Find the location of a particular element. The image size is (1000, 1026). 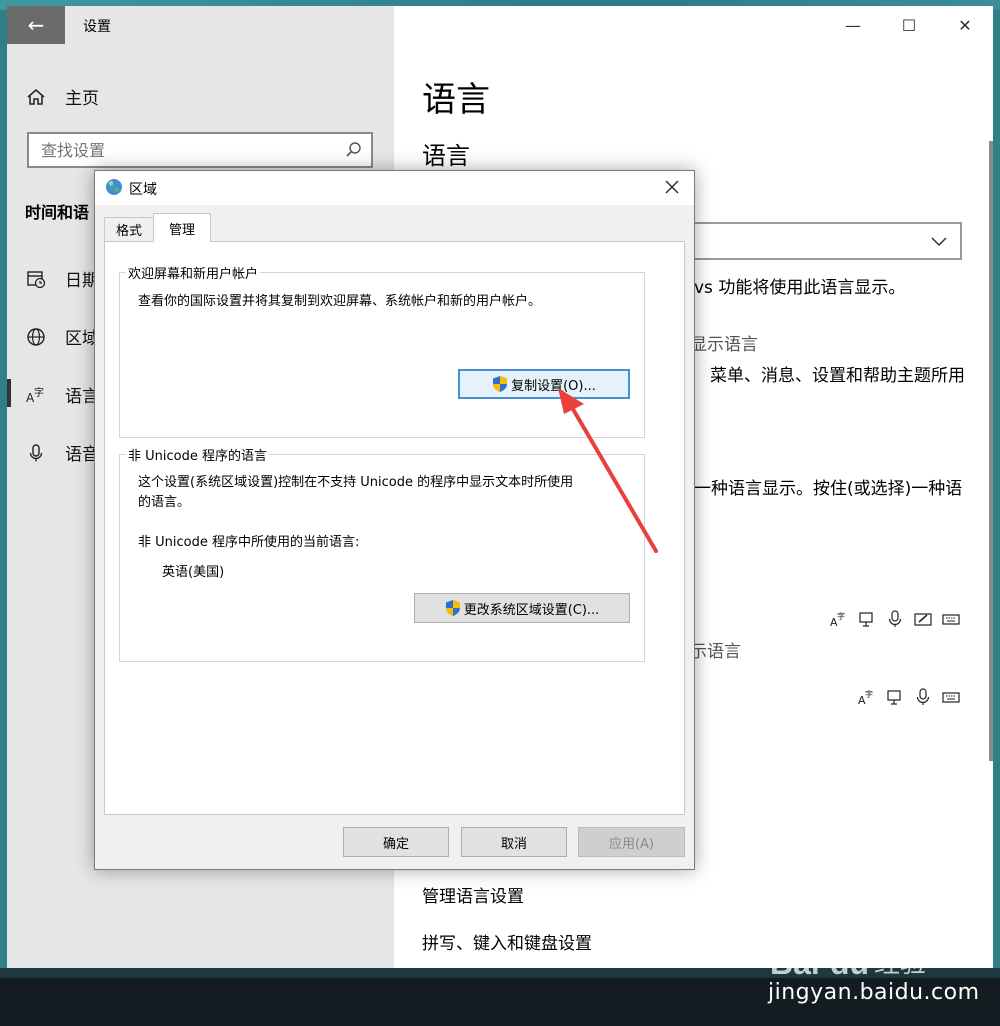

scrollbar is located at coordinates (991, 451).